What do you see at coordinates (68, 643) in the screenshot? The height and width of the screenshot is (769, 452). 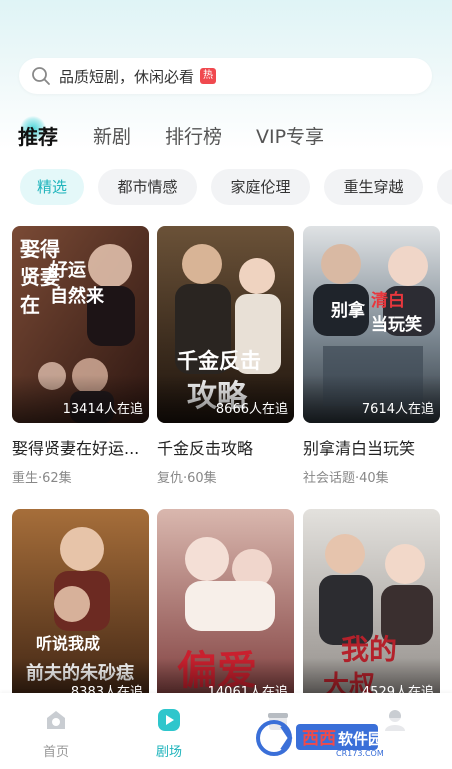 I see `svg-text: 听说我成` at bounding box center [68, 643].